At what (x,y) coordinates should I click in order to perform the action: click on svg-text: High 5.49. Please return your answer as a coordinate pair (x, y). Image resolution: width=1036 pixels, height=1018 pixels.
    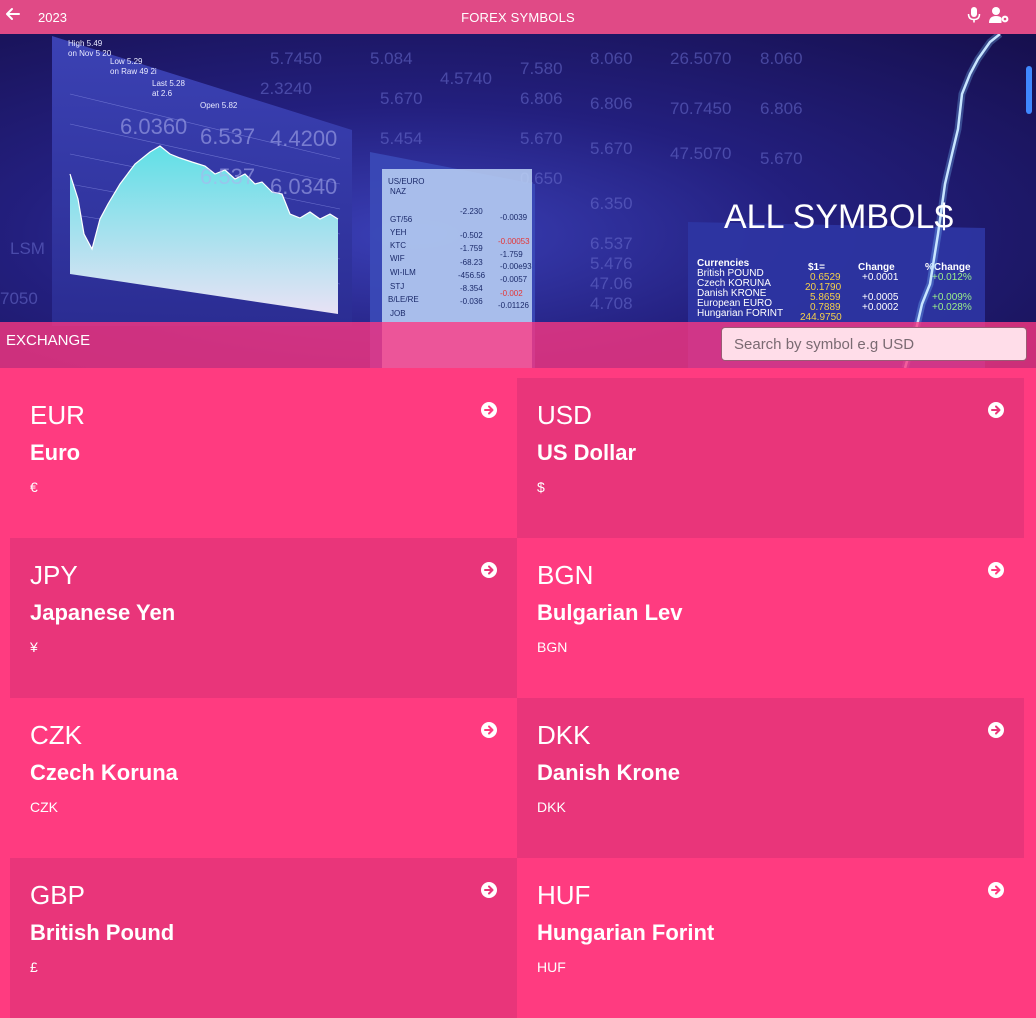
    Looking at the image, I should click on (85, 43).